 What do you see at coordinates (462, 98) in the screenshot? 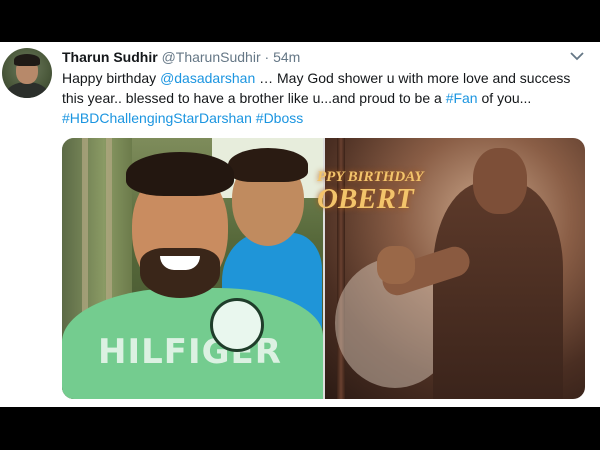
I see `hashtag-link: #Fan` at bounding box center [462, 98].